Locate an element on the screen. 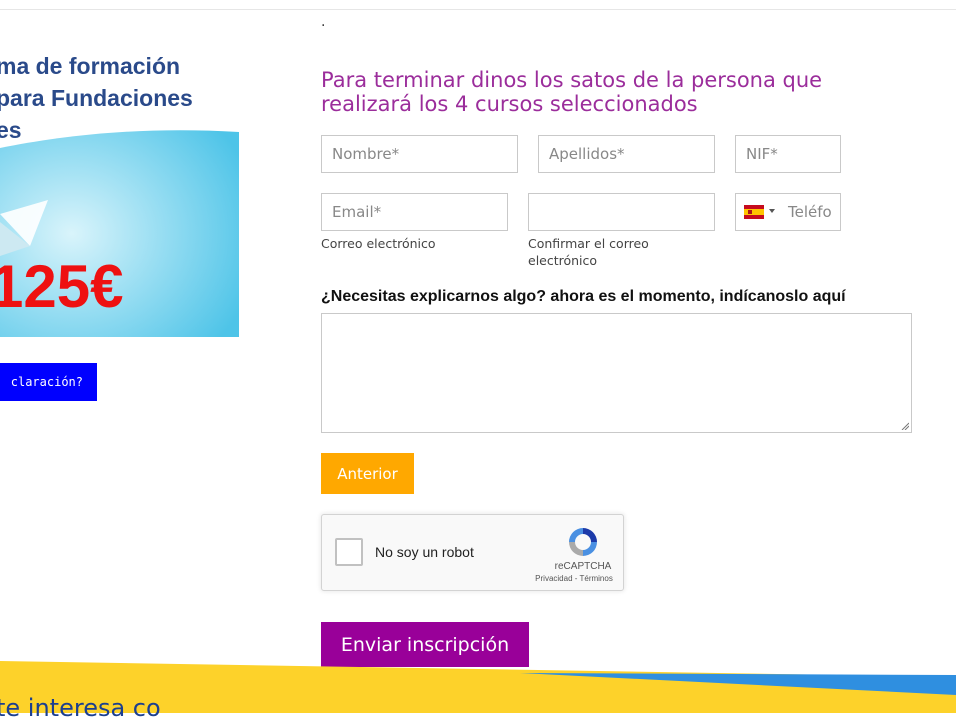  email-confirm-input is located at coordinates (621, 212).